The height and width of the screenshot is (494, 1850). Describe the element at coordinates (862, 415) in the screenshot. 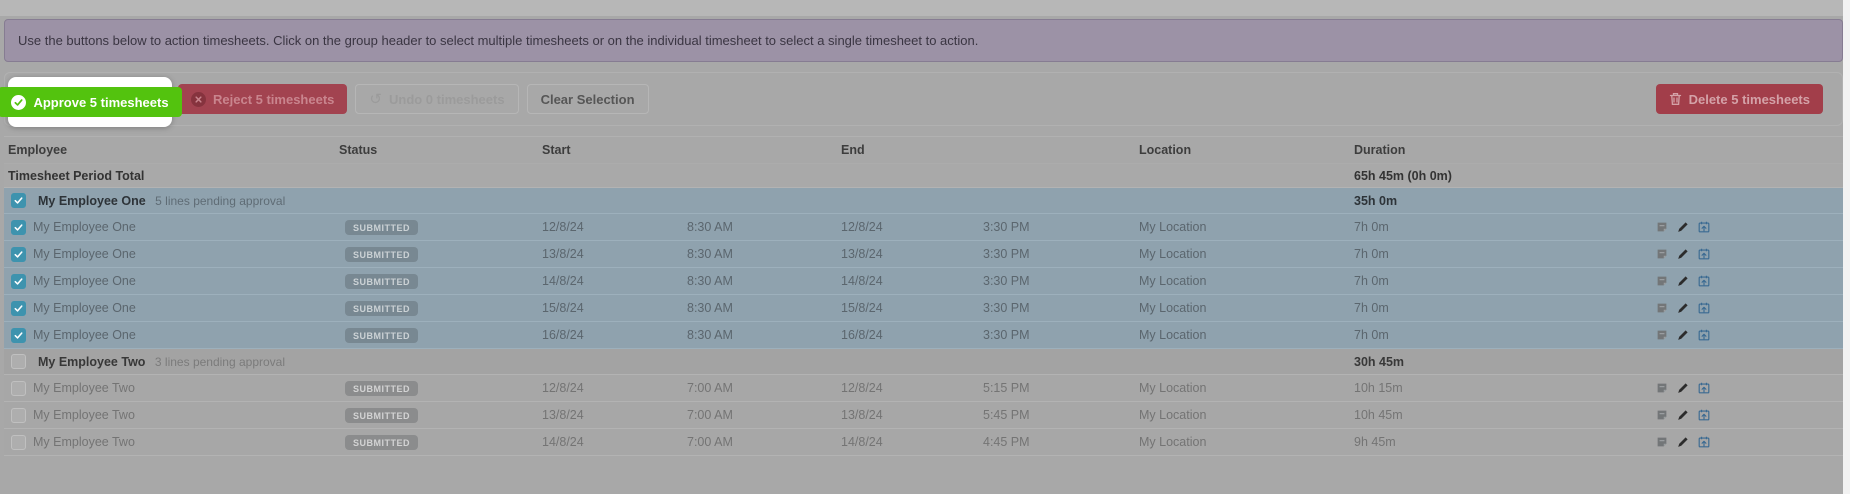

I see `row-end-date: 13/8/24` at that location.